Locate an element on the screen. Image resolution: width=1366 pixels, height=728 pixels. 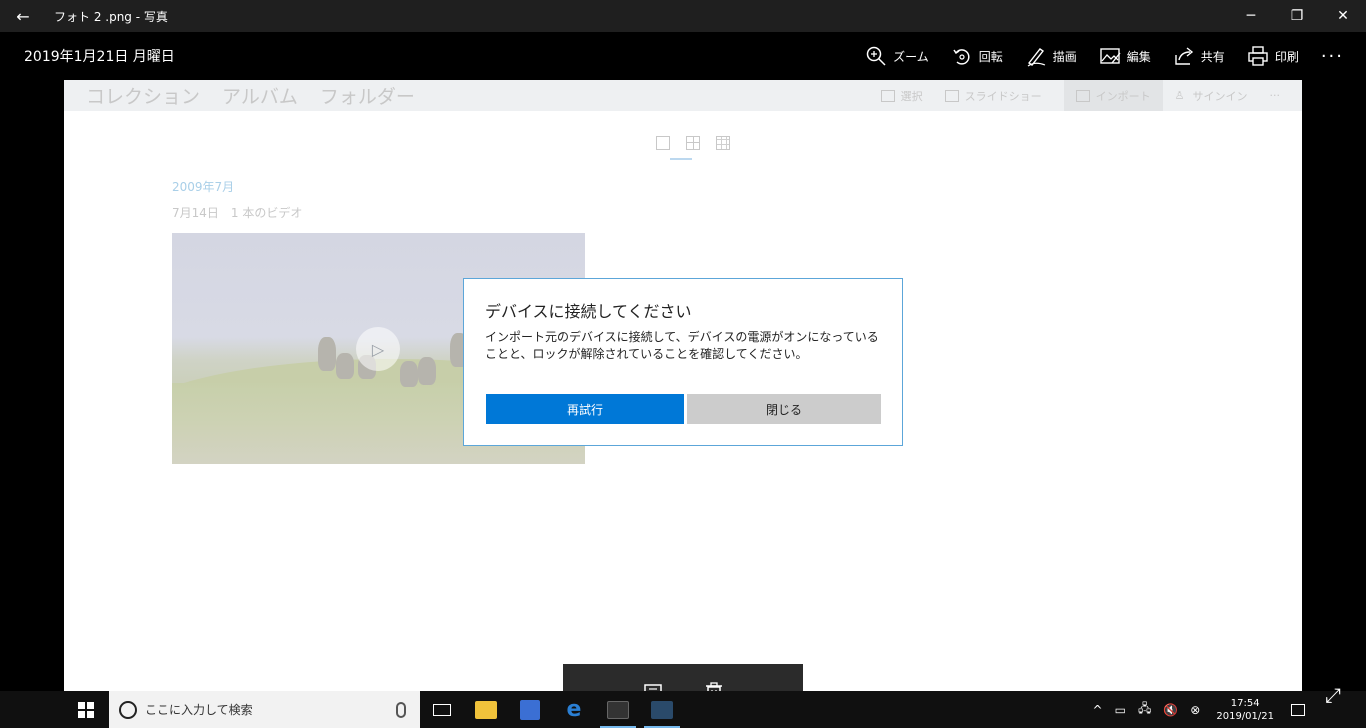
microphone-icon is located at coordinates (401, 709).